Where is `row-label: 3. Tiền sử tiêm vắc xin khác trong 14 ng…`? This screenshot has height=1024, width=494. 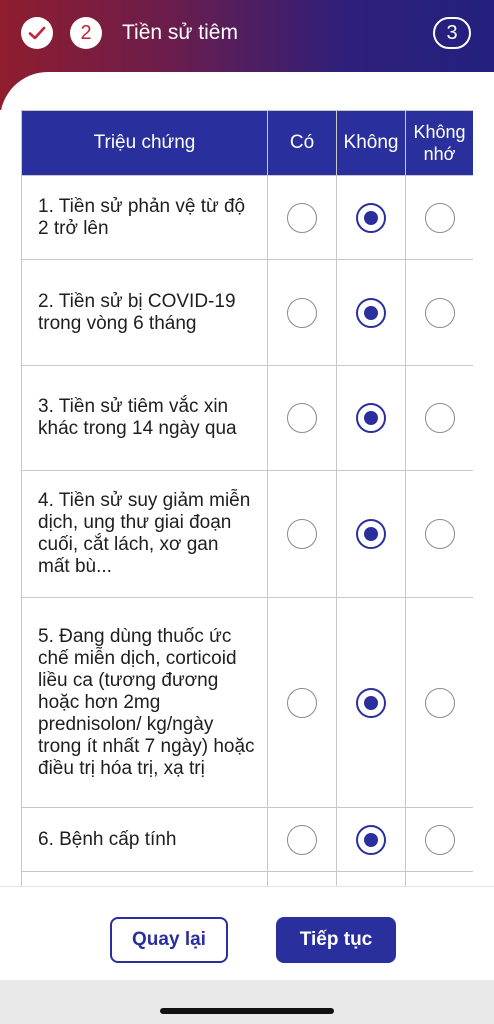 row-label: 3. Tiền sử tiêm vắc xin khác trong 14 ng… is located at coordinates (144, 418).